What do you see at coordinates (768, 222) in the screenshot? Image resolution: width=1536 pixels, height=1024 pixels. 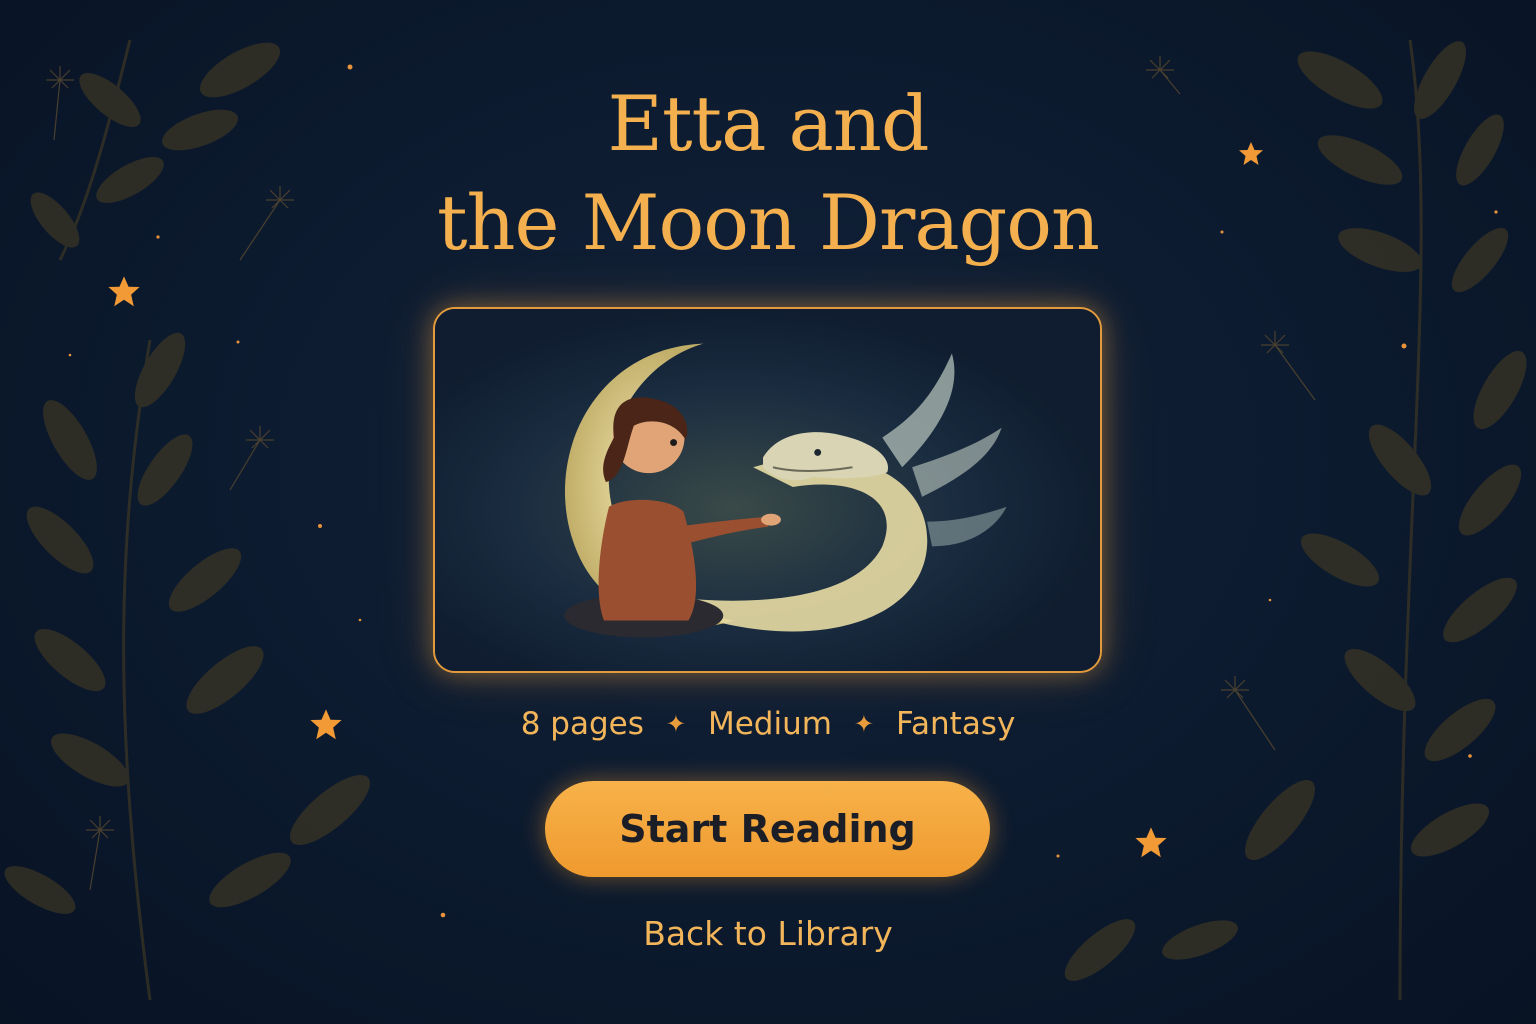 I see `book-title-line-2: the Moon Dragon` at bounding box center [768, 222].